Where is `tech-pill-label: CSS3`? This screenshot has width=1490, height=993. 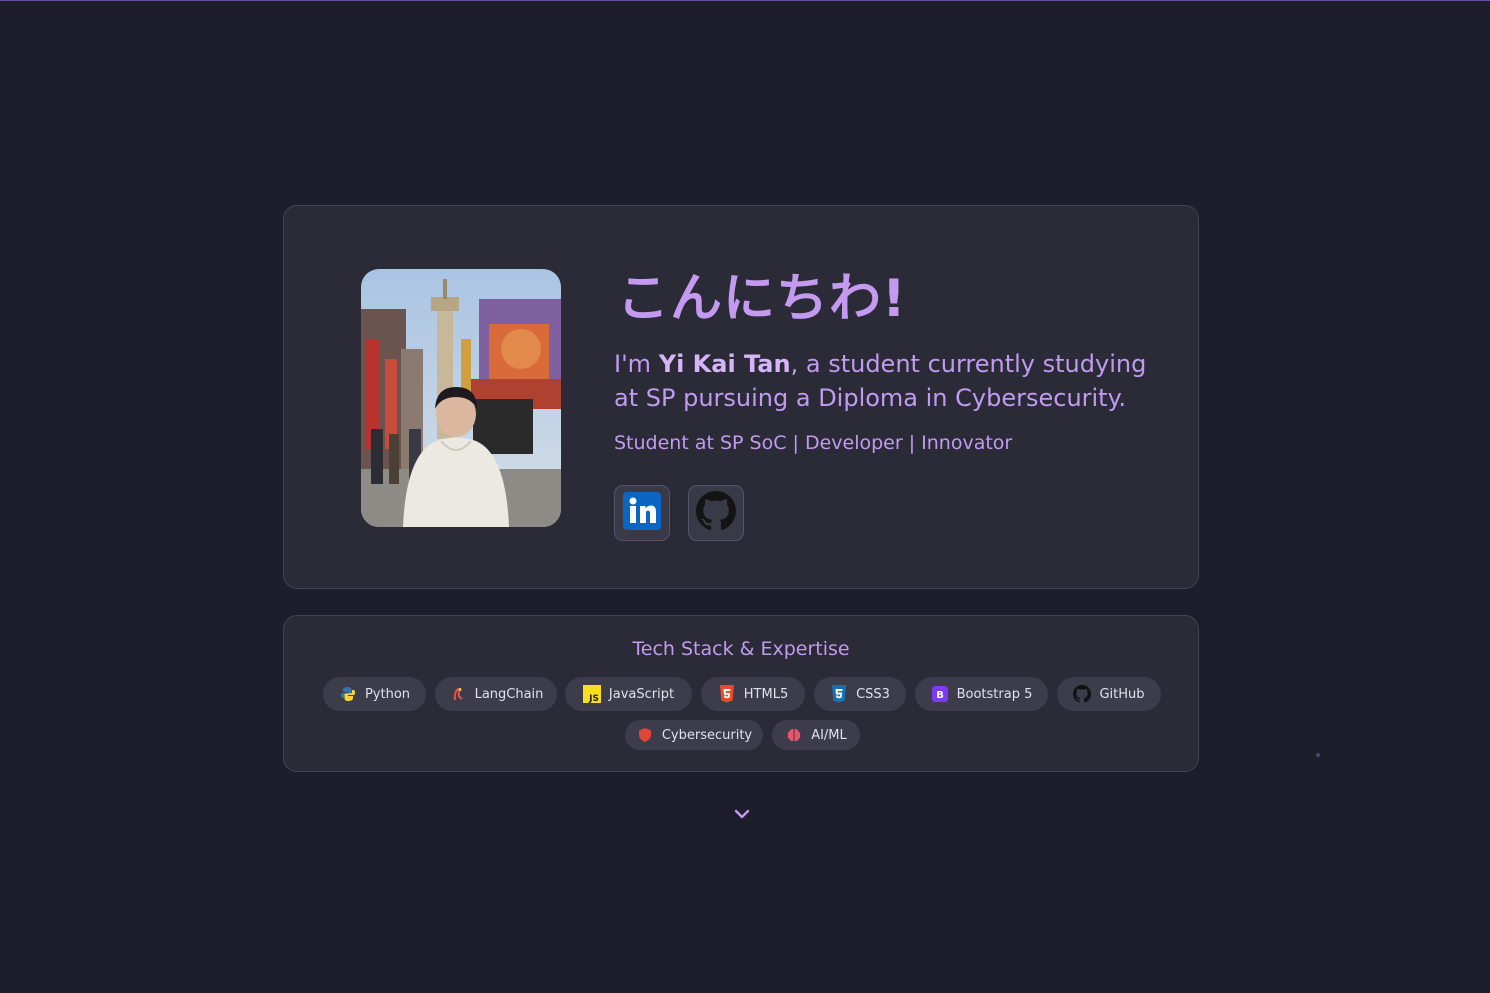 tech-pill-label: CSS3 is located at coordinates (873, 694).